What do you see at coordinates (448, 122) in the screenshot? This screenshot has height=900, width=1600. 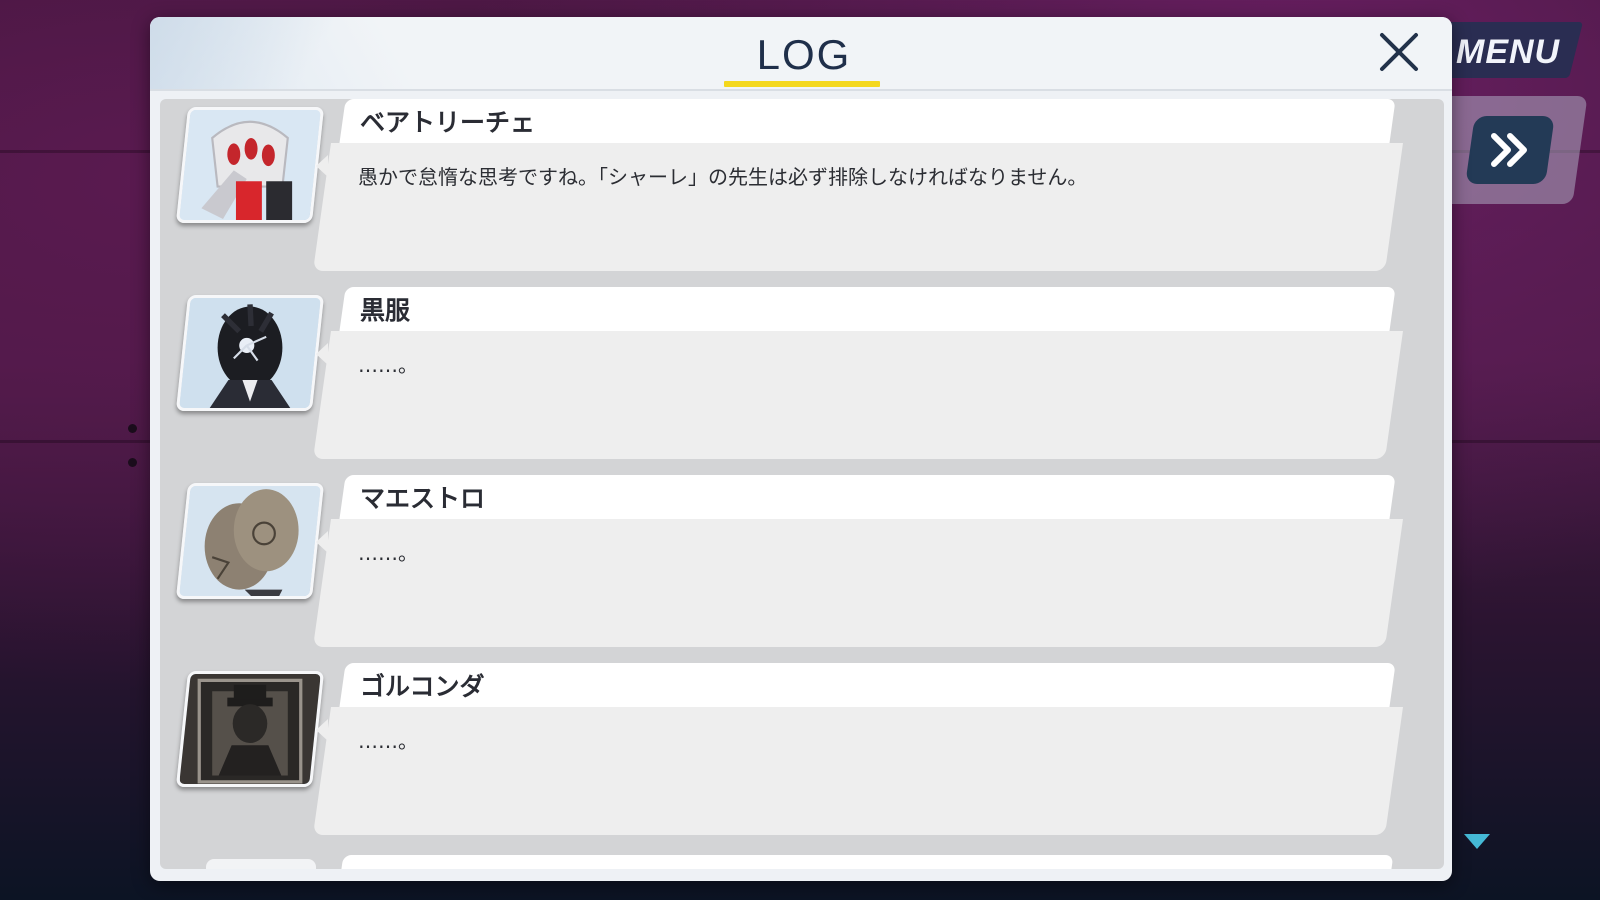 I see `speaker-name: ベアトリーチェ` at bounding box center [448, 122].